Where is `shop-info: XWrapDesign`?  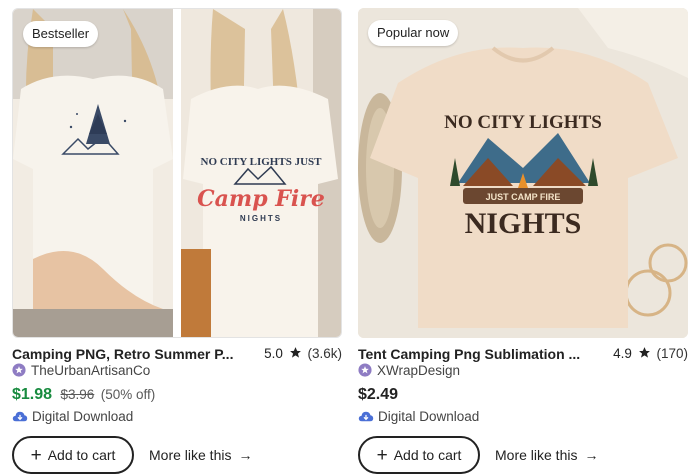 shop-info: XWrapDesign is located at coordinates (409, 372).